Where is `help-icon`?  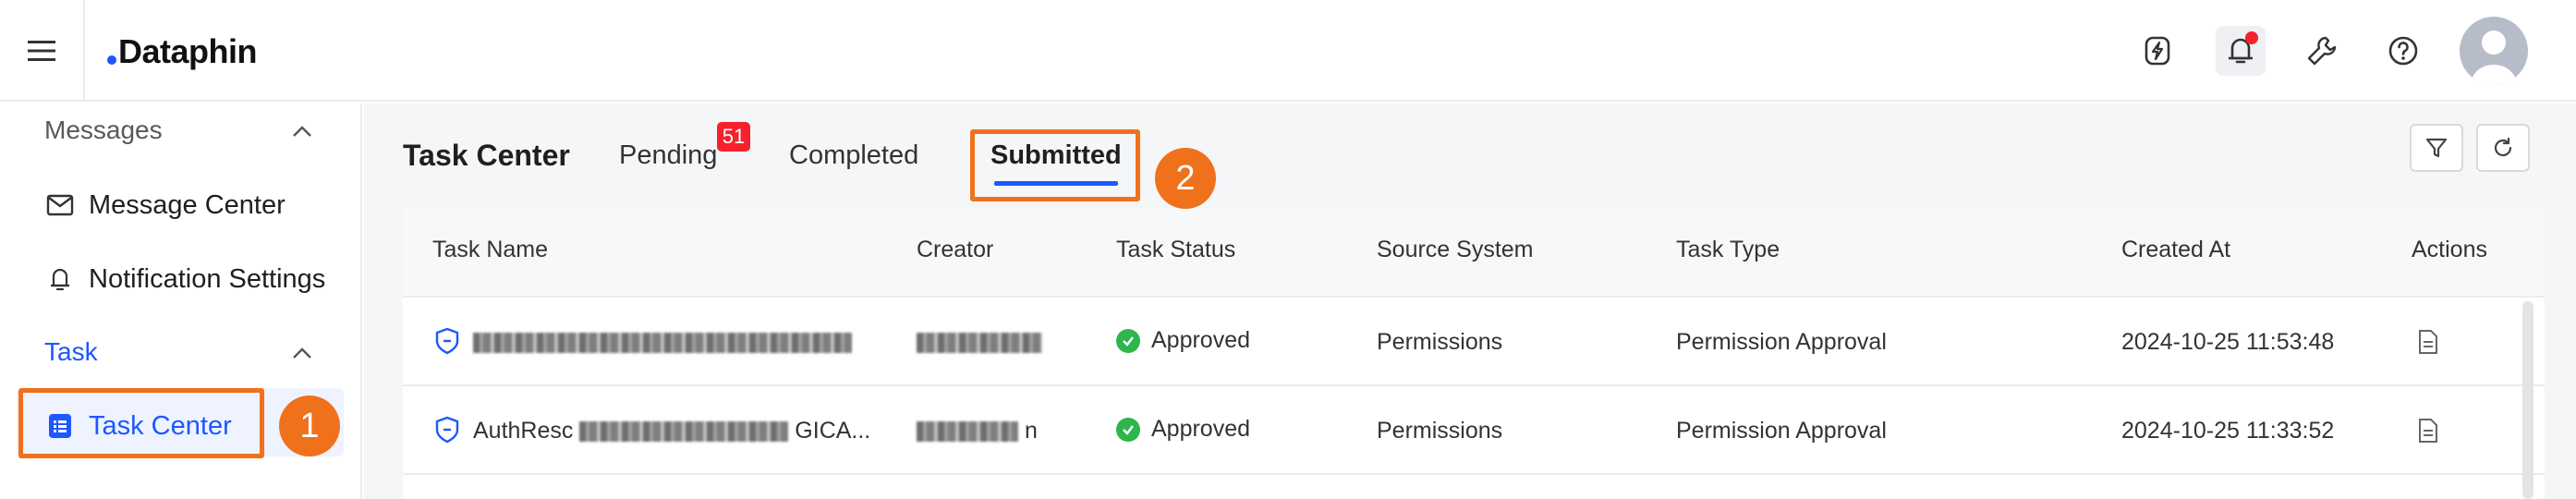 help-icon is located at coordinates (2403, 51).